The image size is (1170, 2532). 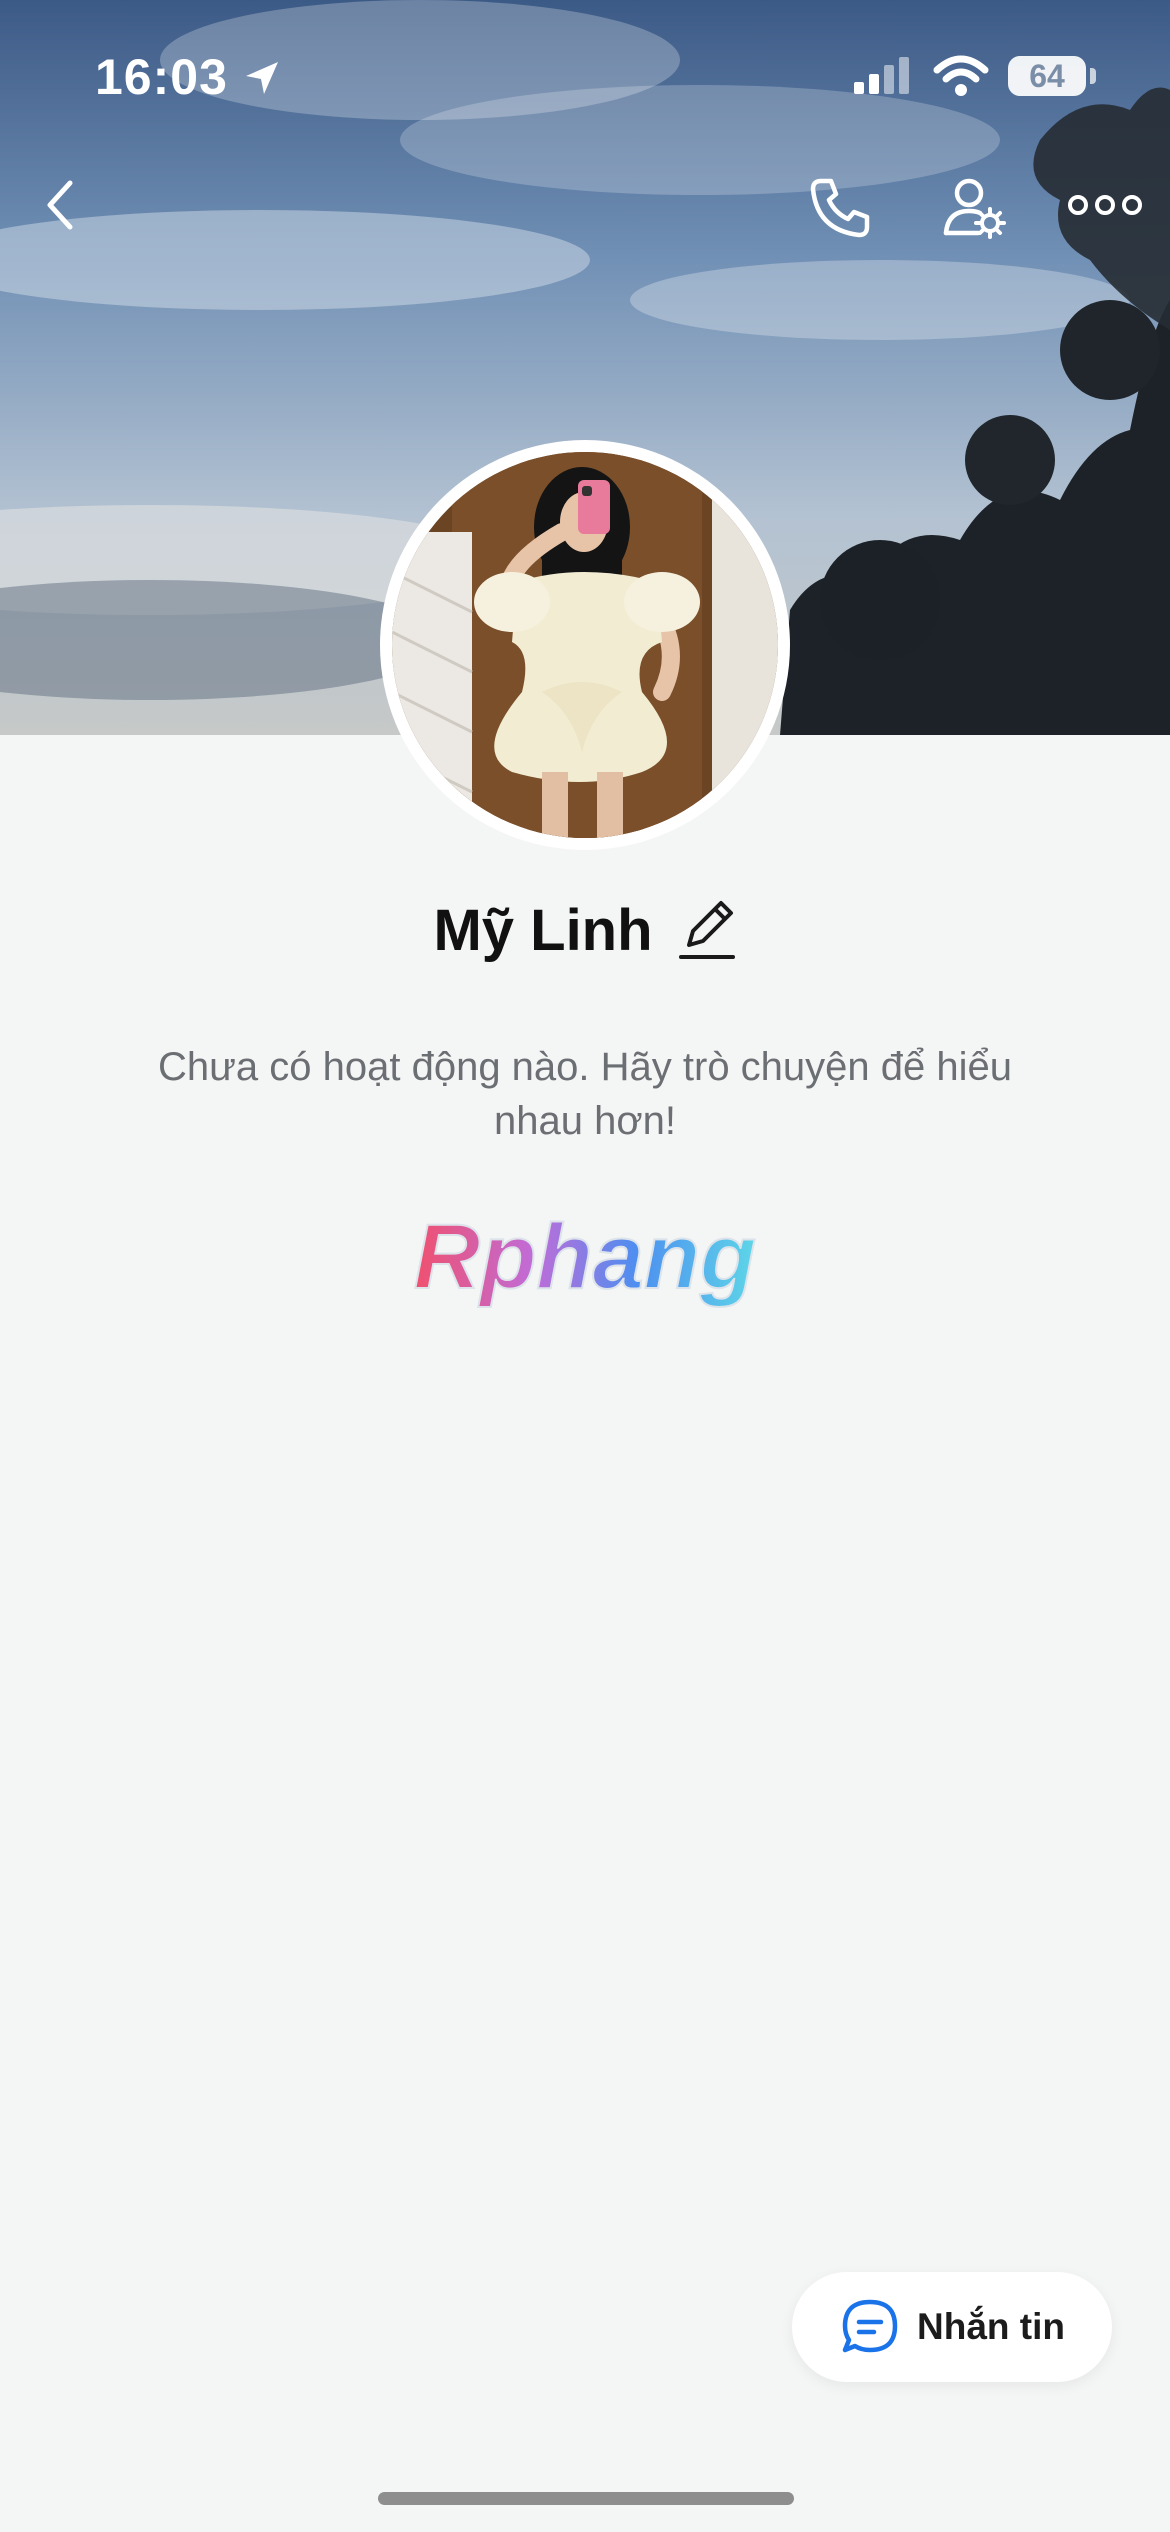 I want to click on location-arrow-icon, so click(x=262, y=78).